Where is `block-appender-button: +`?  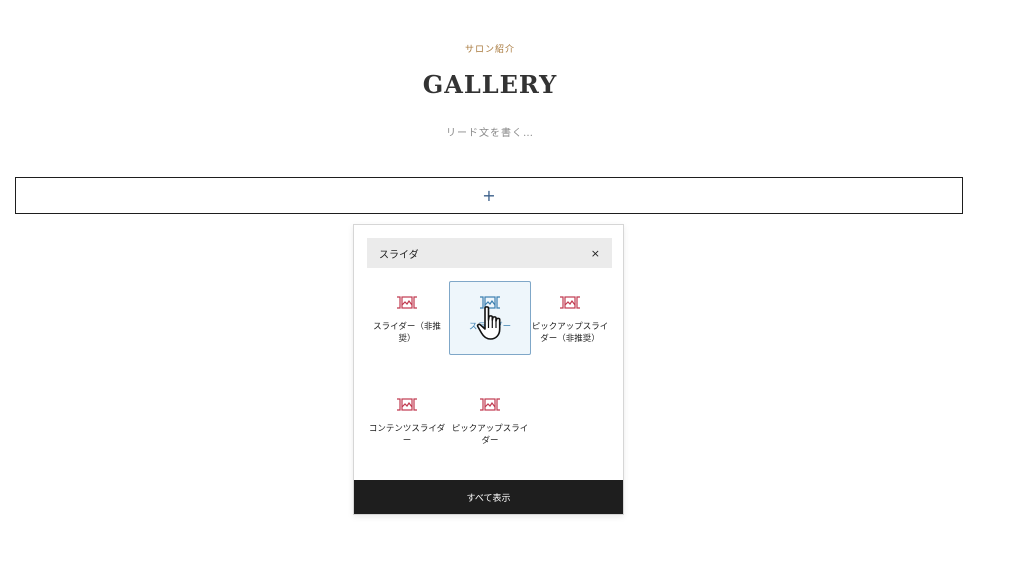
block-appender-button: + is located at coordinates (489, 195).